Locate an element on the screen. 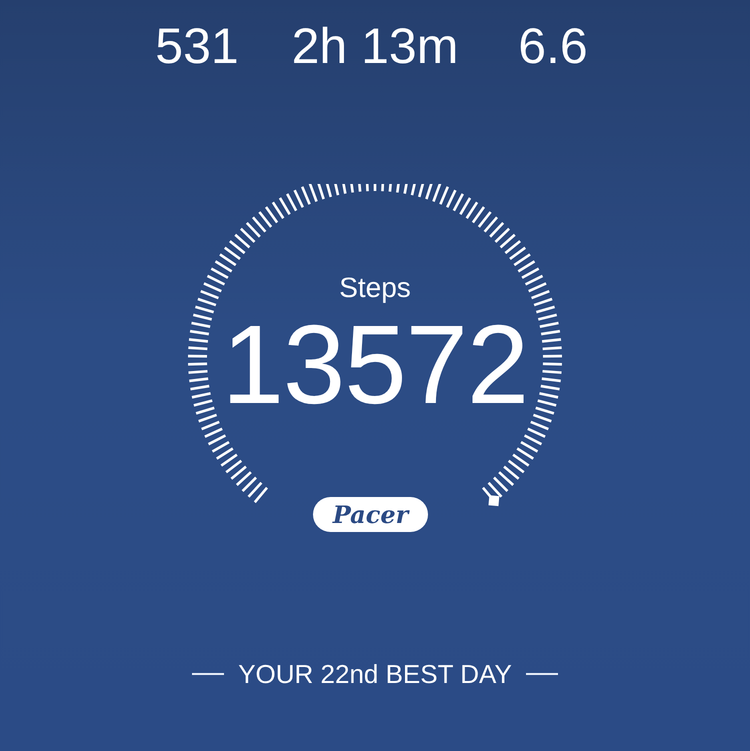 This screenshot has width=750, height=751. stat-value: 6.6 is located at coordinates (553, 46).